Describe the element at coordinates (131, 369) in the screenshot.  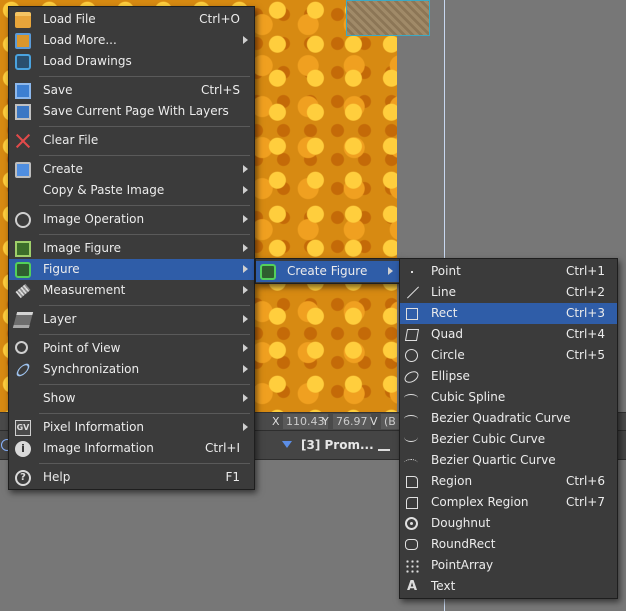
I see `menu-item-synchronization: Synchronization` at that location.